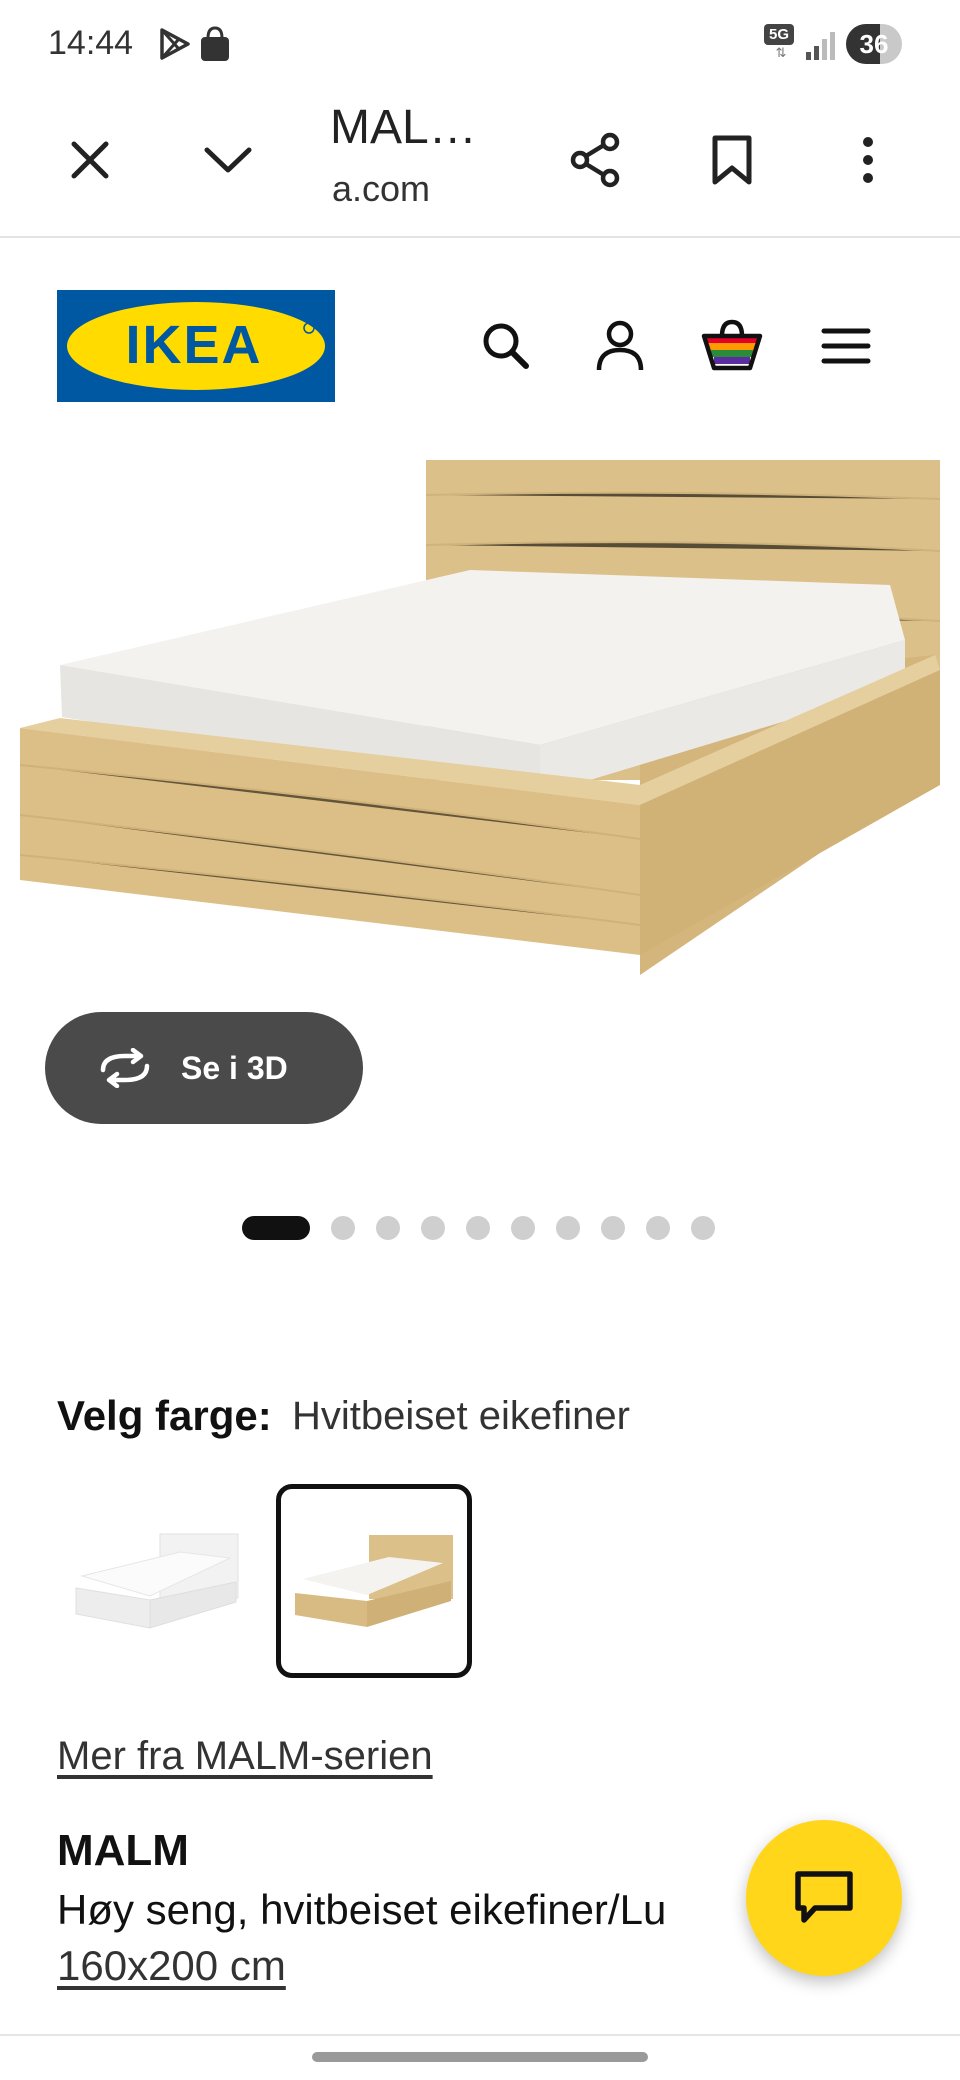 Image resolution: width=960 pixels, height=2080 pixels. What do you see at coordinates (171, 1966) in the screenshot?
I see `product-size-link: 160x200 cm` at bounding box center [171, 1966].